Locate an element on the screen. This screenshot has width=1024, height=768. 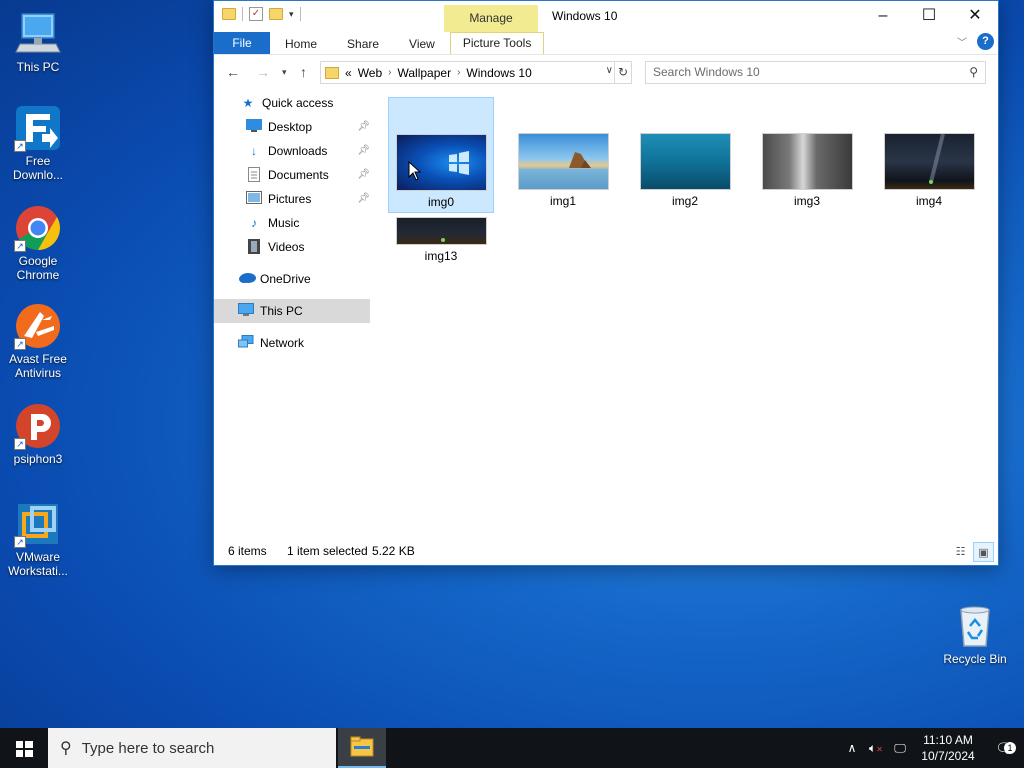
nav-item-videos: Videos is located at coordinates (294, 247).